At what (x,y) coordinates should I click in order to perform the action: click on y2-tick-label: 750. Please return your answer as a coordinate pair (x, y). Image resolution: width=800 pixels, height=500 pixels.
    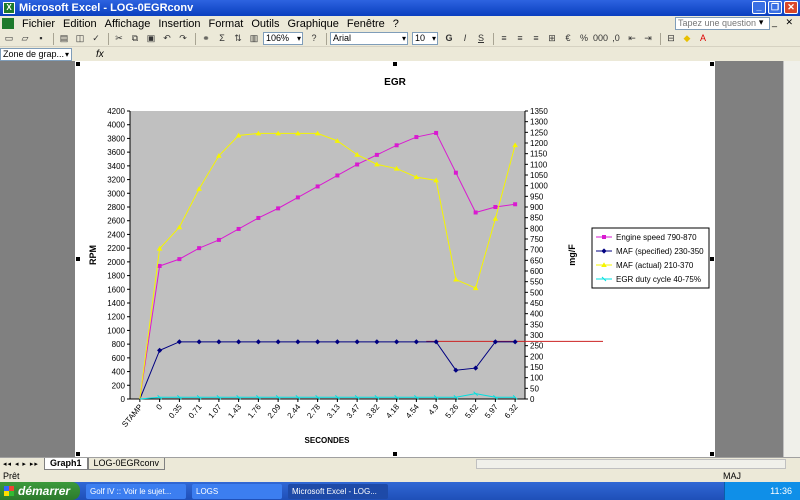
    Looking at the image, I should click on (537, 239).